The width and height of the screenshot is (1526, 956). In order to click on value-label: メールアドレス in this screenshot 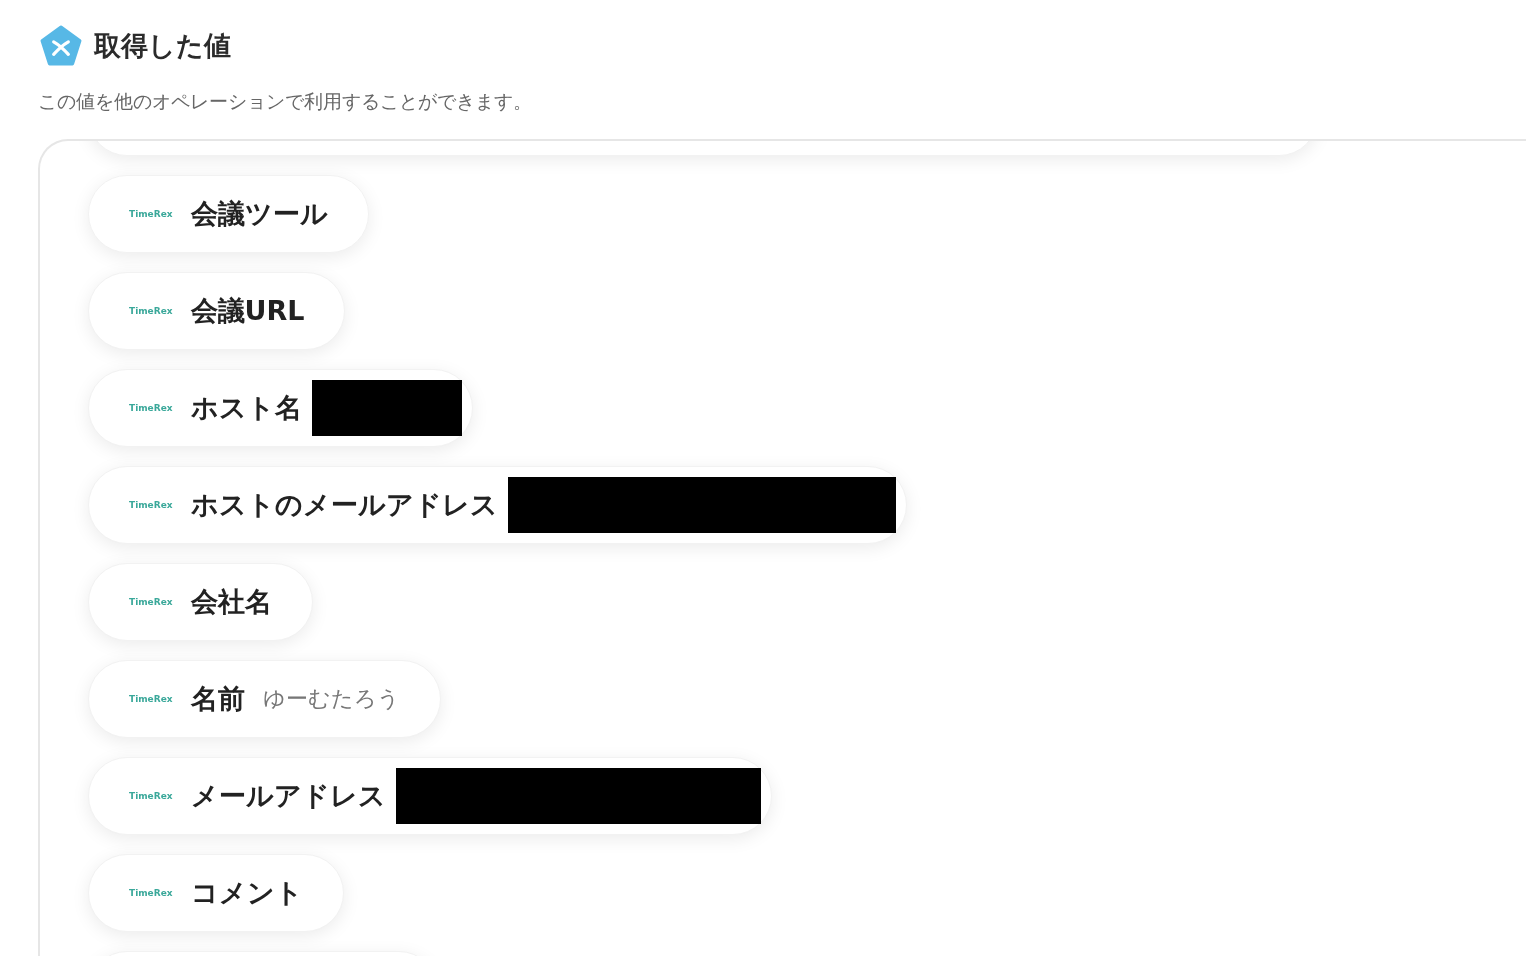, I will do `click(288, 796)`.